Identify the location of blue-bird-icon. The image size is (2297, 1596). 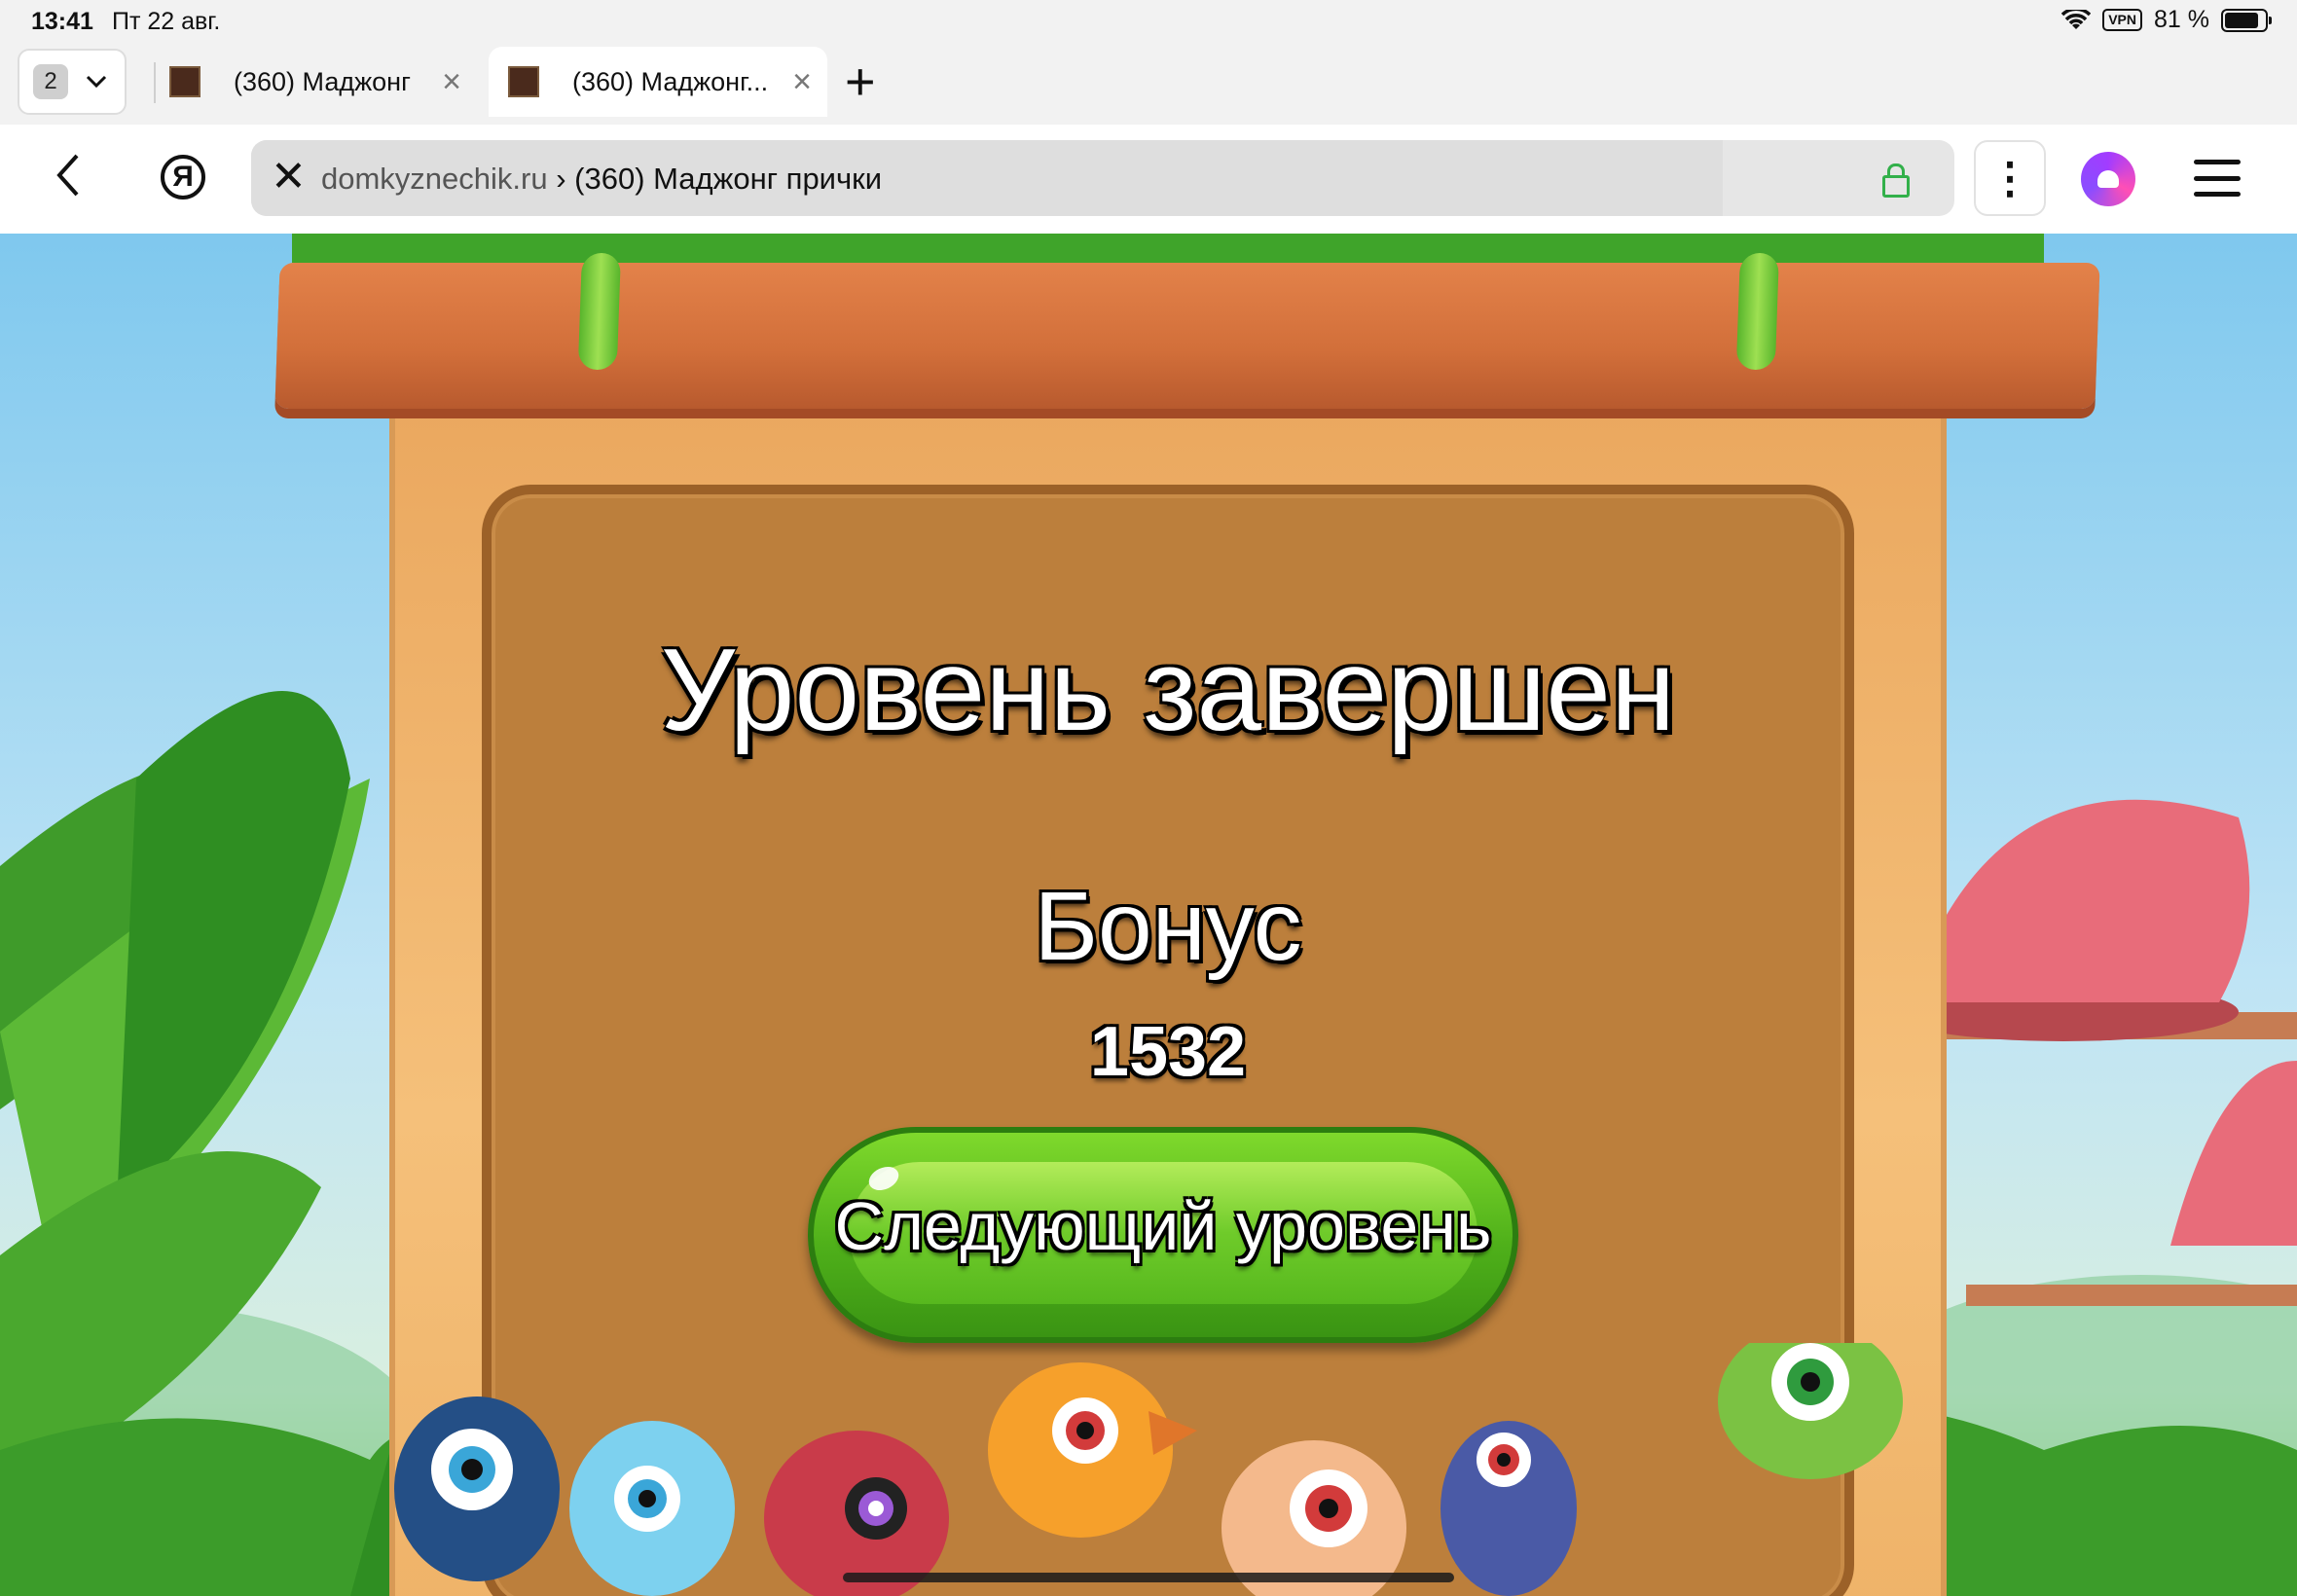
(477, 1488).